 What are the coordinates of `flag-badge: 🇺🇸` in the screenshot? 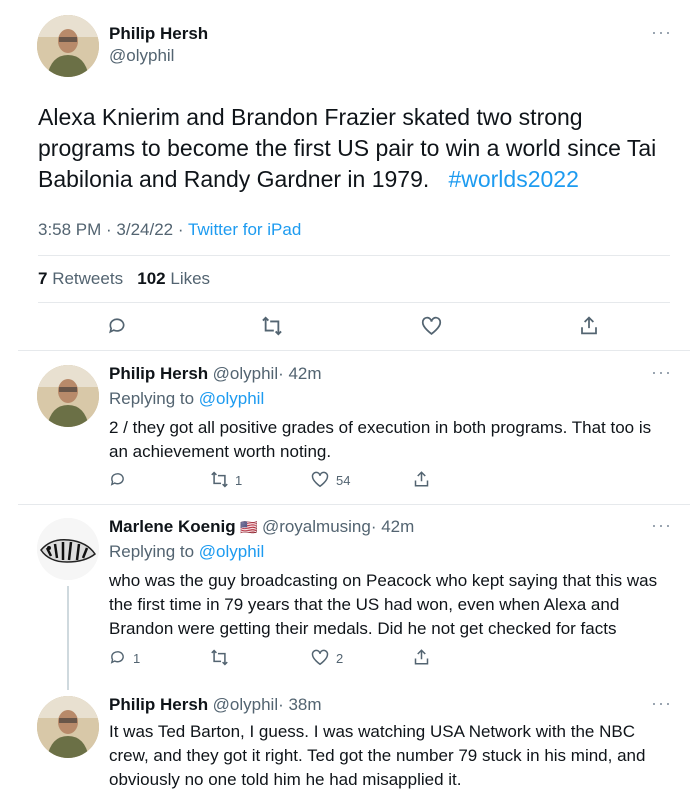 It's located at (249, 527).